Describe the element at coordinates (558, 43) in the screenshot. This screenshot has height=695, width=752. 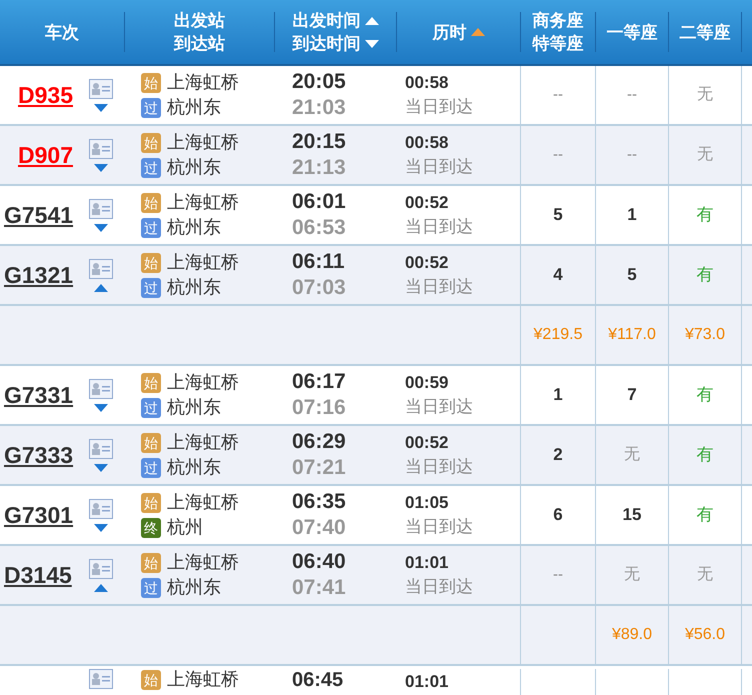
I see `column-header: 特等座` at that location.